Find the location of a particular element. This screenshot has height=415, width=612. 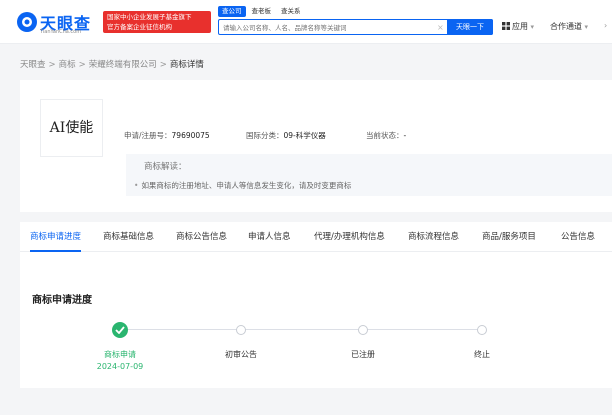

progress-track is located at coordinates (301, 329).